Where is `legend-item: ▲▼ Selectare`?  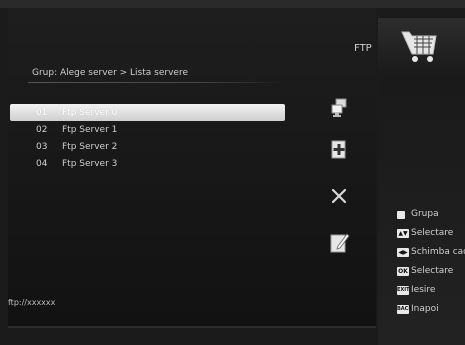
legend-item: ▲▼ Selectare is located at coordinates (431, 235).